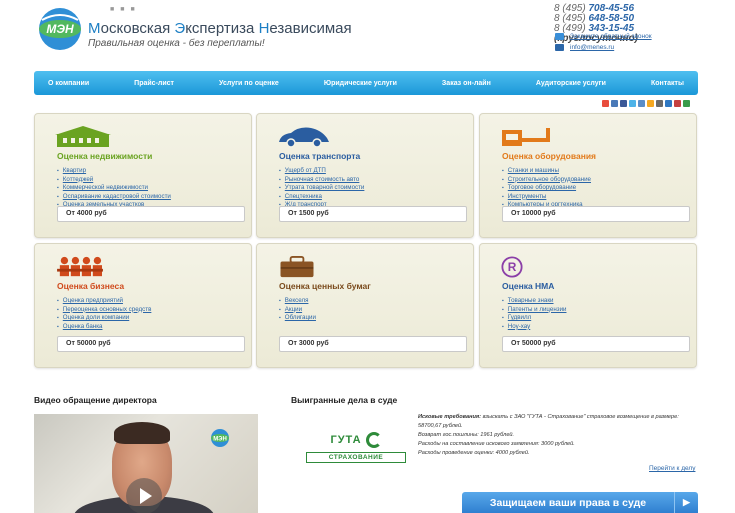  I want to click on nav-order-online: Заказ он-лайн, so click(466, 83).